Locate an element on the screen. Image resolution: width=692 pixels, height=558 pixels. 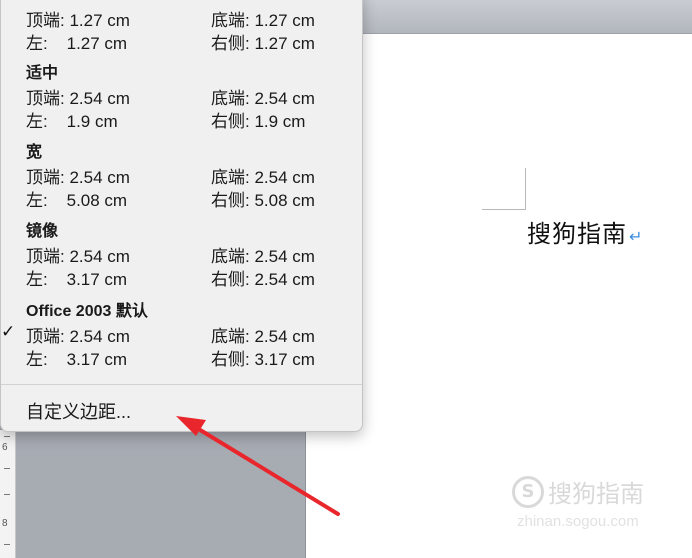
arrow-shaft is located at coordinates (265, 469).